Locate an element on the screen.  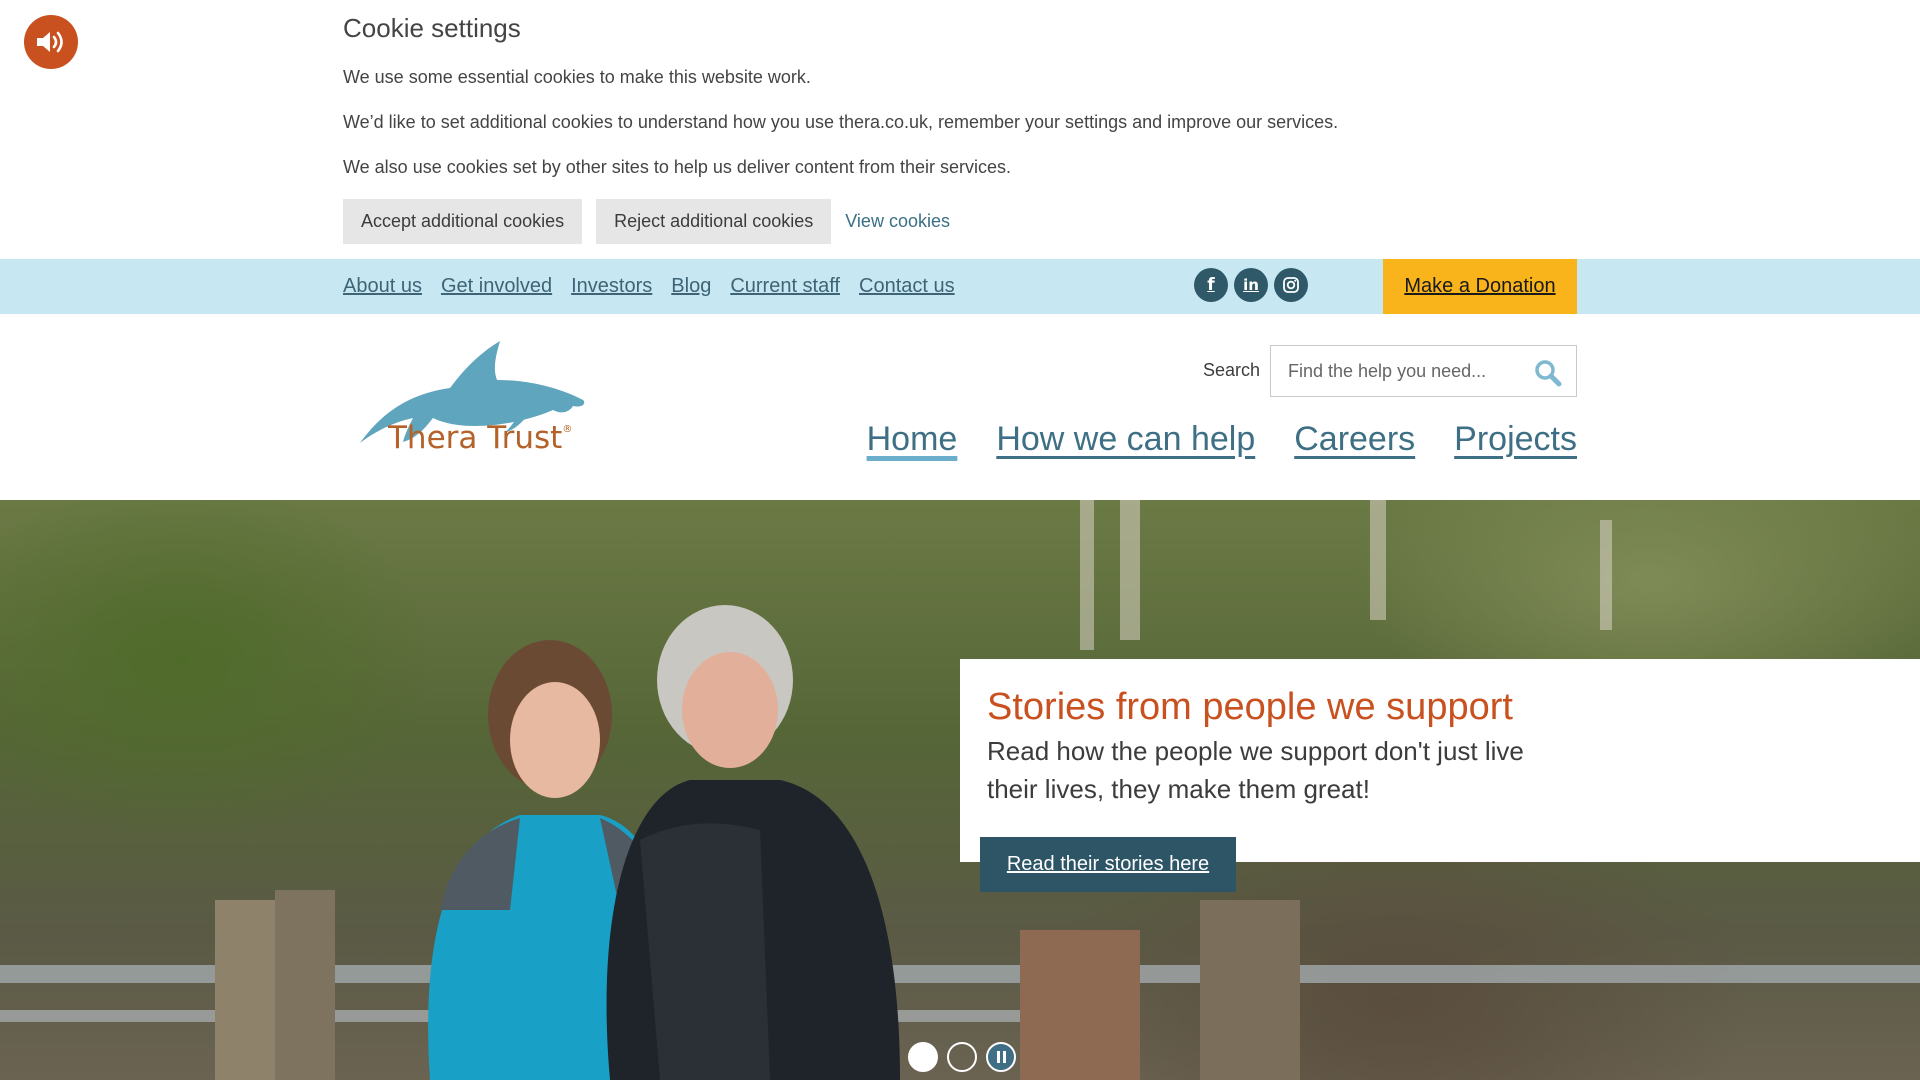
main-nav-how-we-can-help: How we can help is located at coordinates (1125, 439).